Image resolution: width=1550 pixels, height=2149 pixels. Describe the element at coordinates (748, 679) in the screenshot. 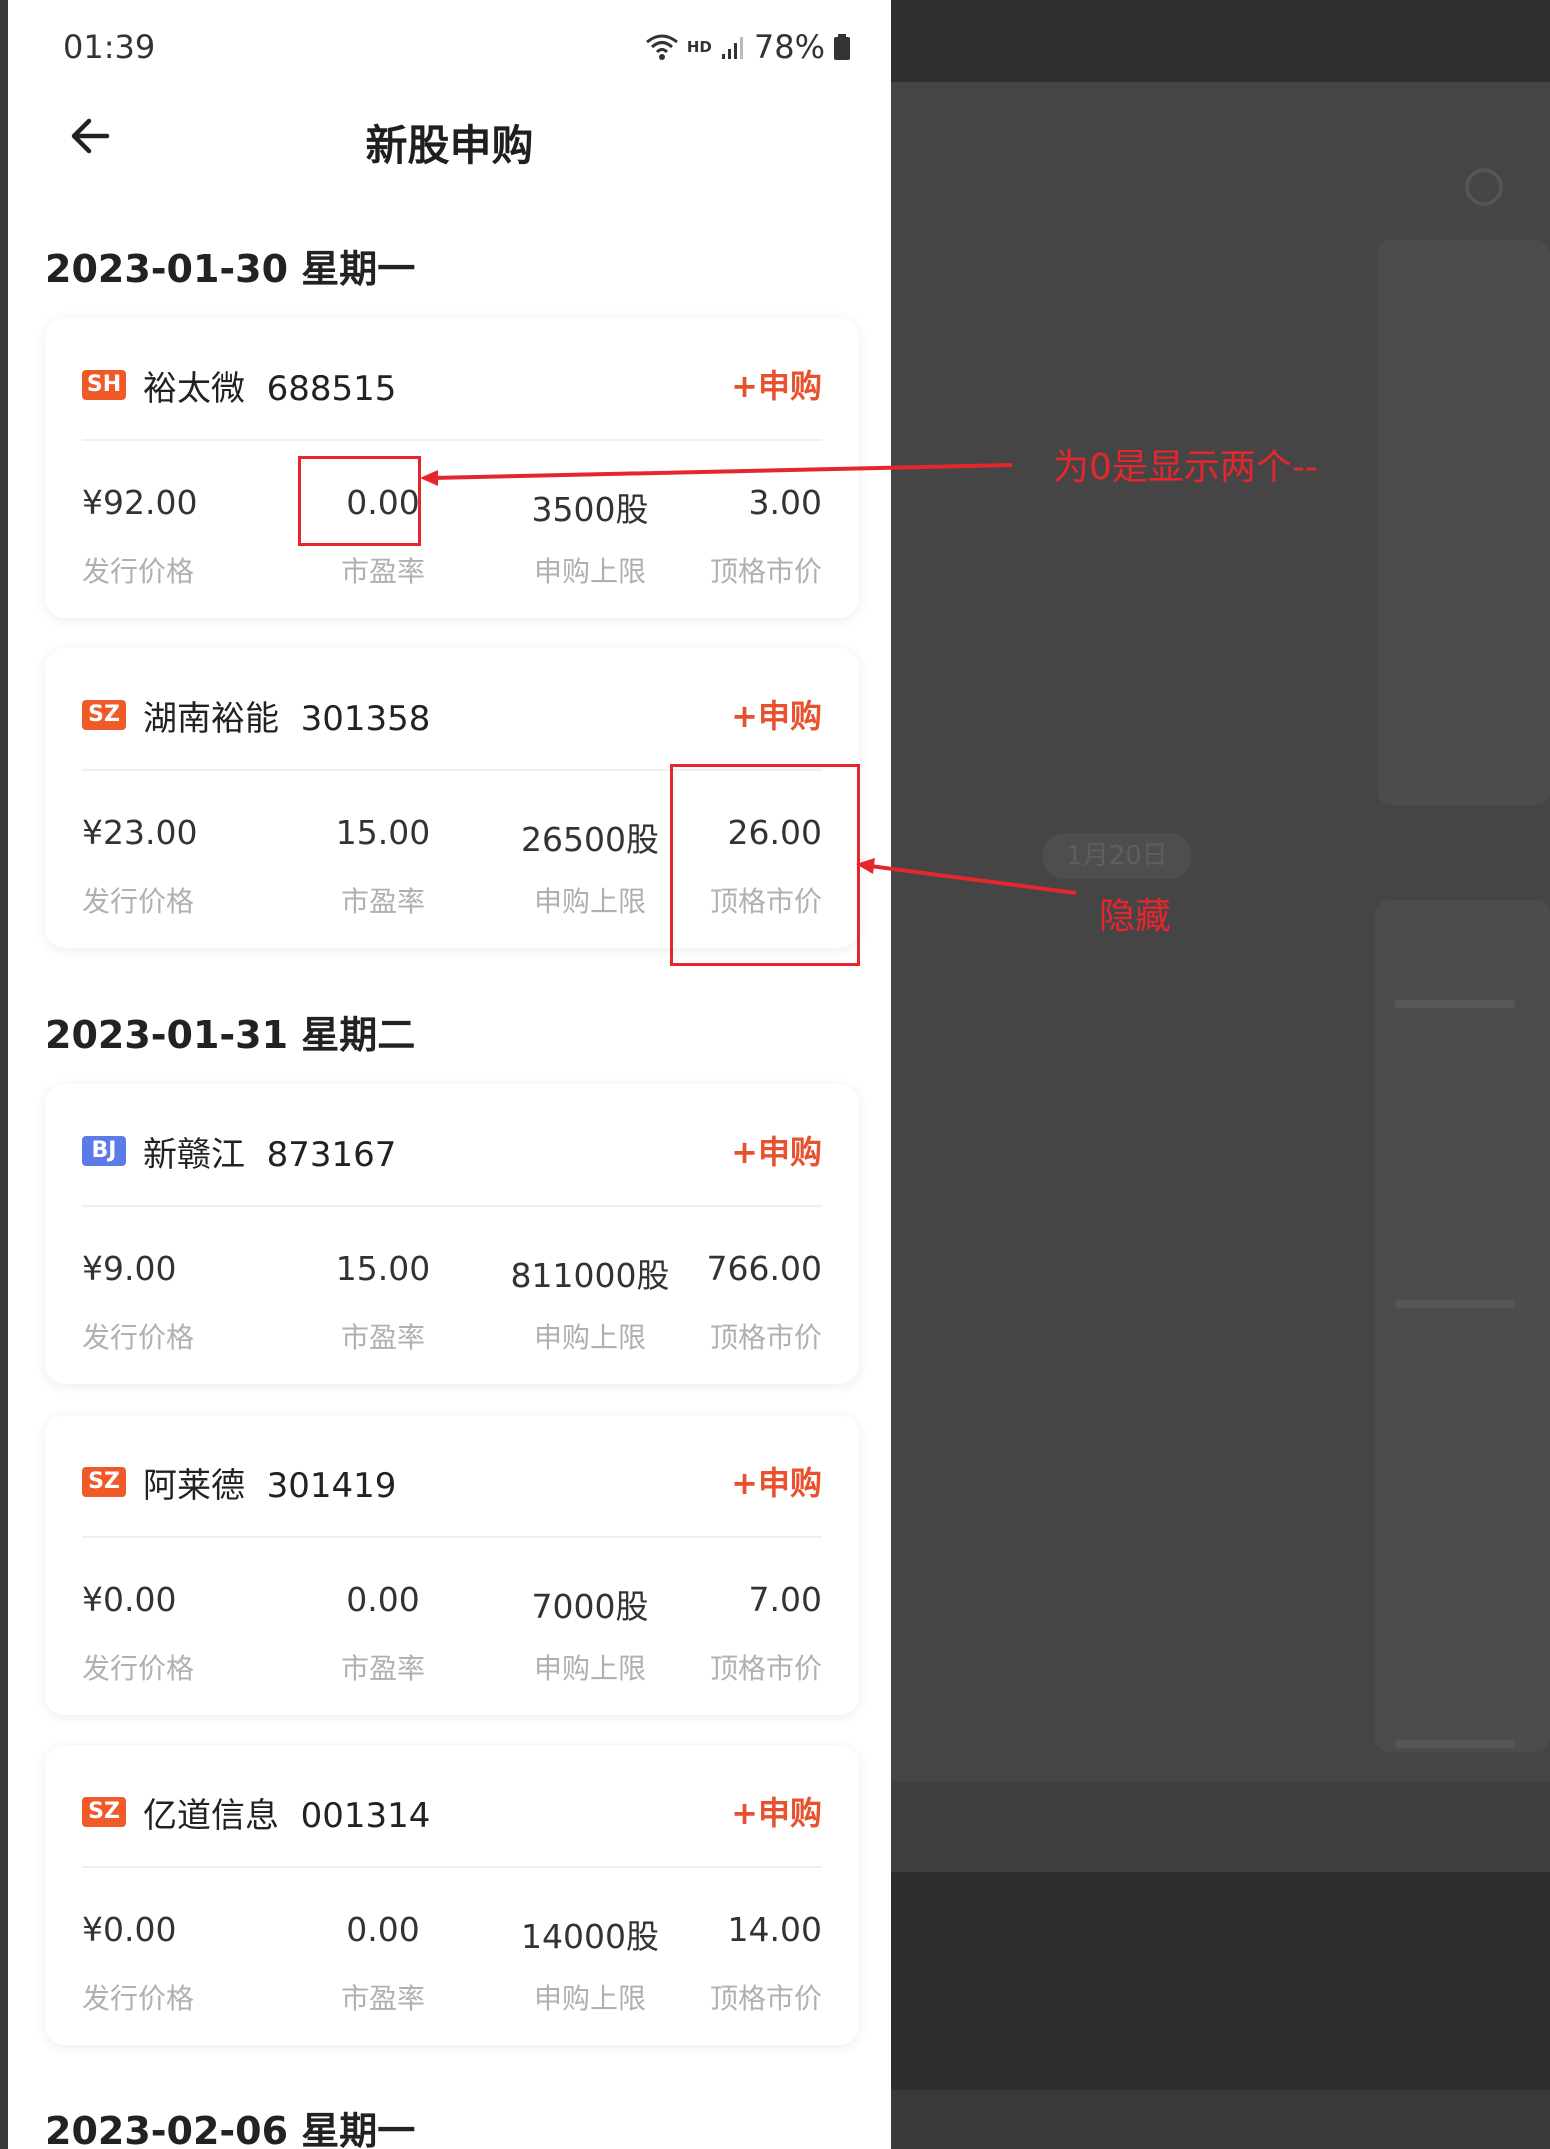

I see `annotation-arrows` at that location.